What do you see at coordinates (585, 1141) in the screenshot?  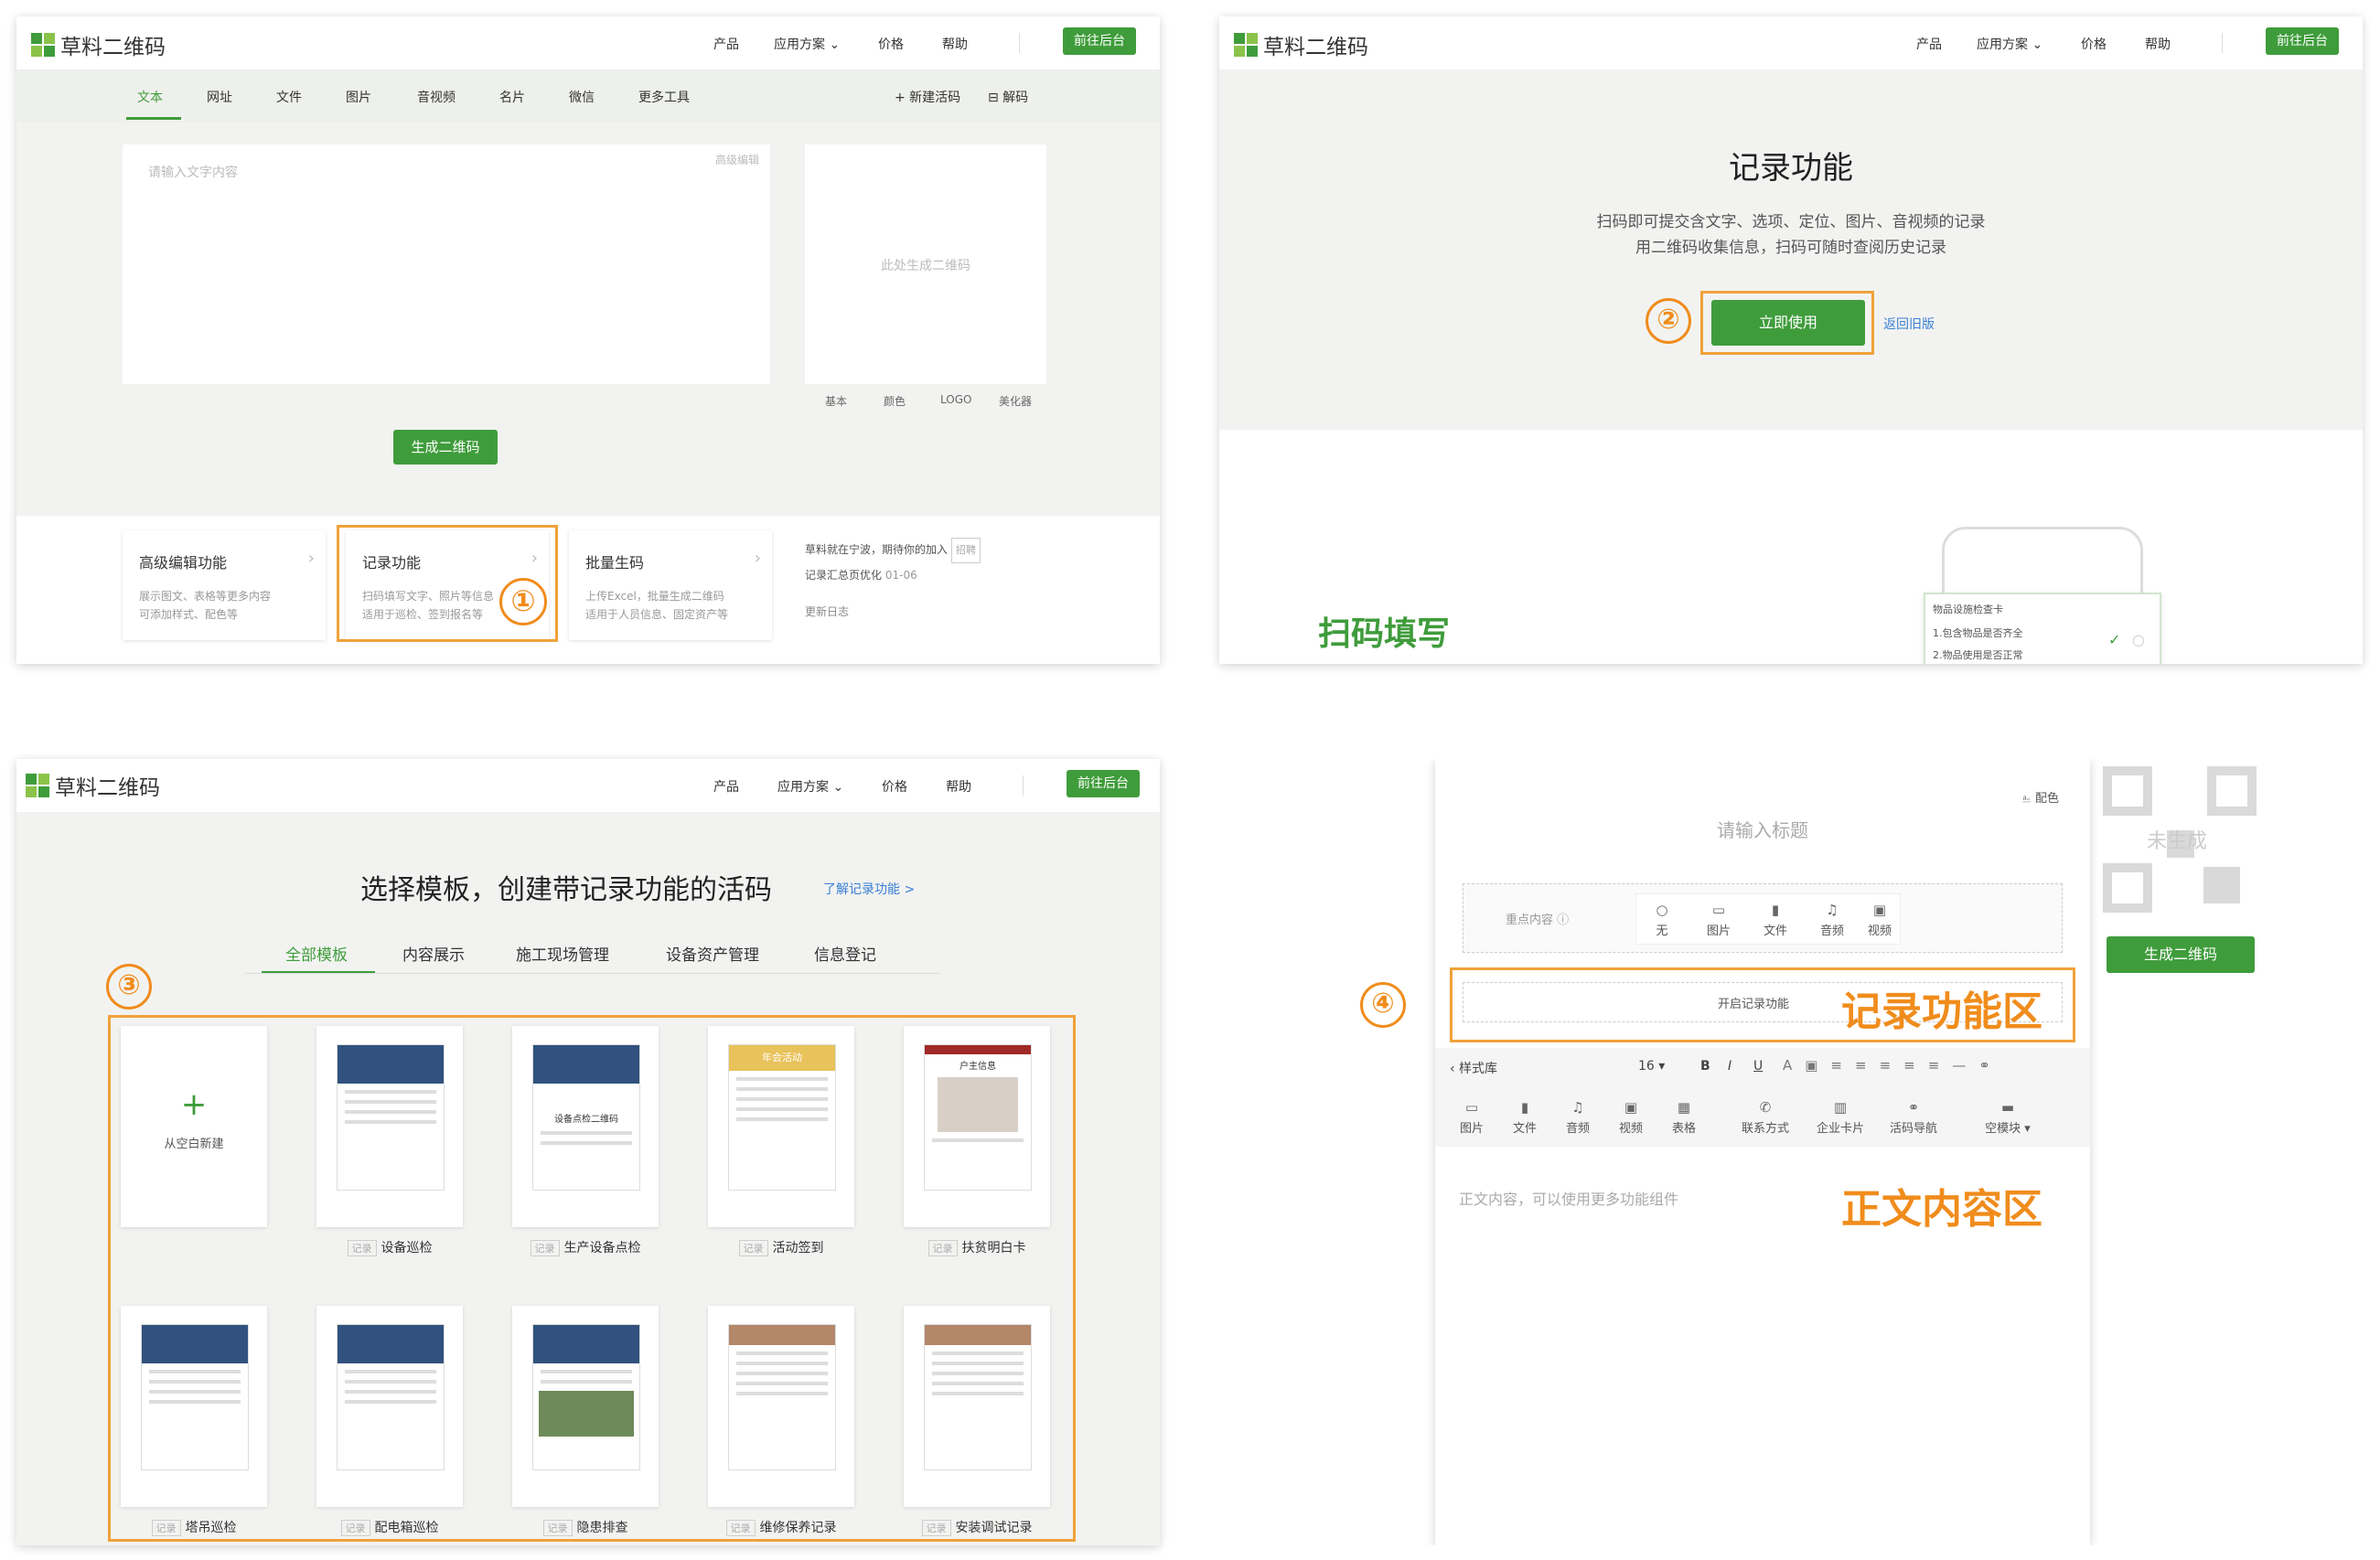 I see `template-card: 设备点检二维码 记录 生产设备点检` at bounding box center [585, 1141].